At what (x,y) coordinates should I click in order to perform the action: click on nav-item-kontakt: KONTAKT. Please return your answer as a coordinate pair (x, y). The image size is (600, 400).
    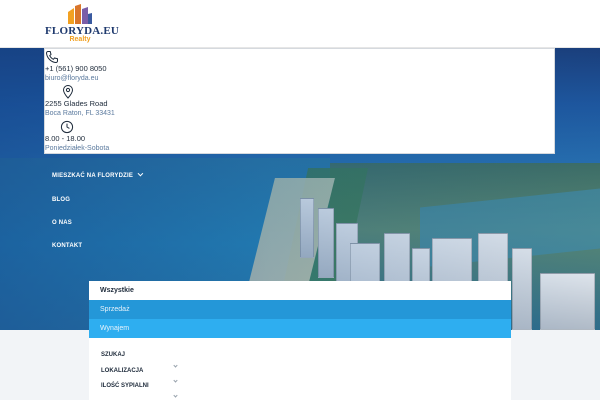
    Looking at the image, I should click on (67, 246).